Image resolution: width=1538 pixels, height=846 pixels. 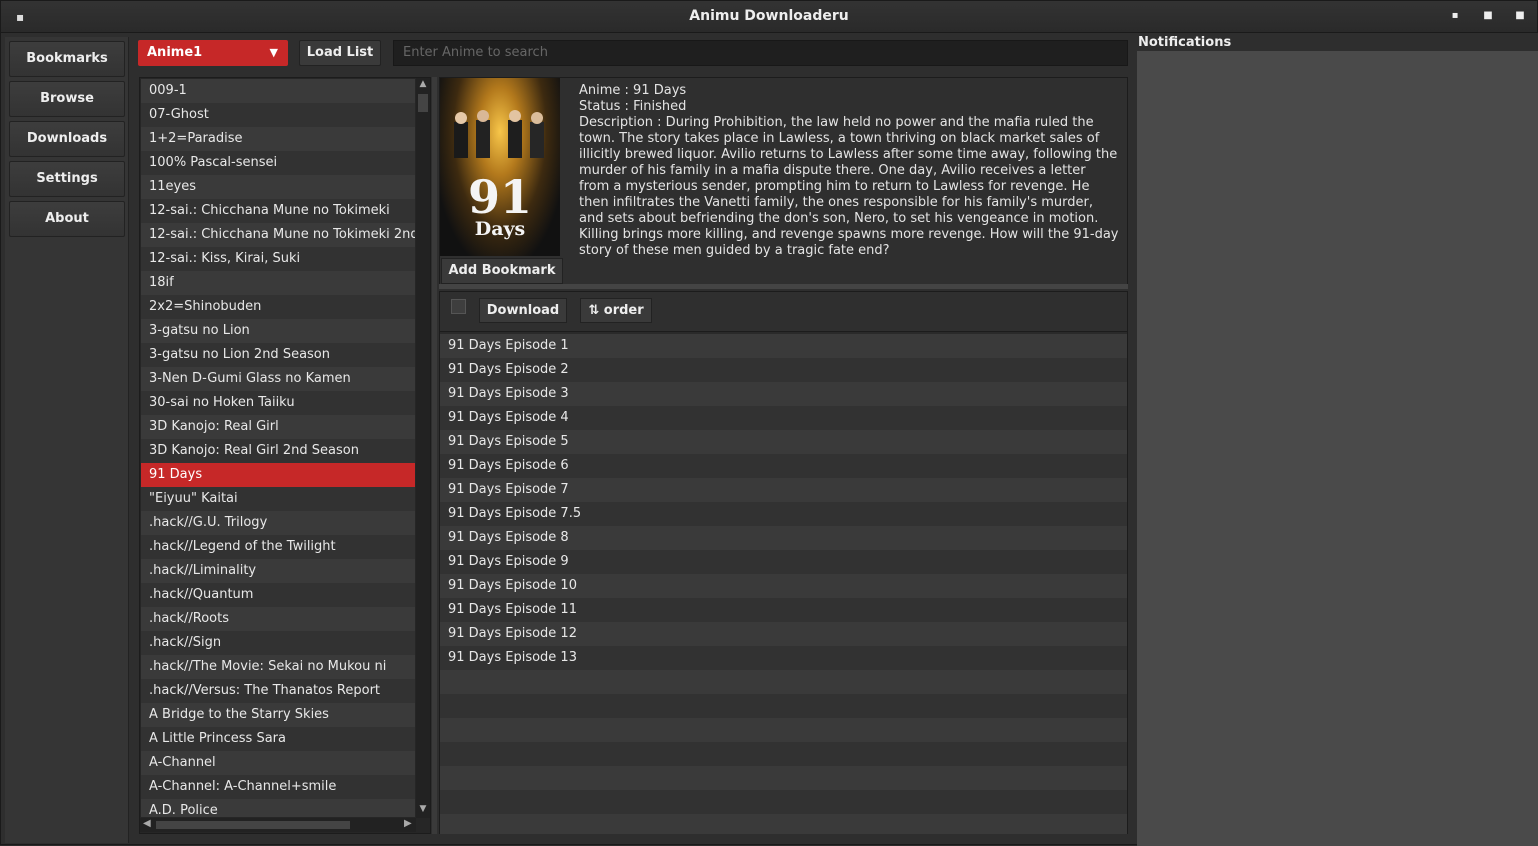 I want to click on anime-list-item: "Eiyuu" Kaitai, so click(x=278, y=499).